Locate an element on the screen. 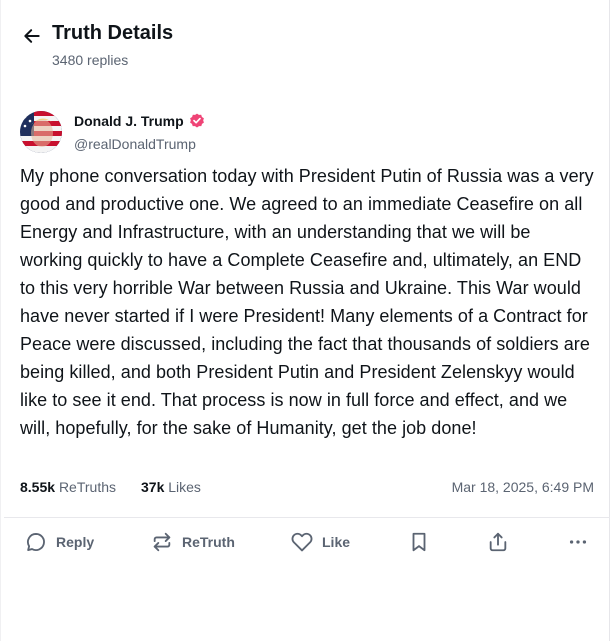  share-button is located at coordinates (498, 542).